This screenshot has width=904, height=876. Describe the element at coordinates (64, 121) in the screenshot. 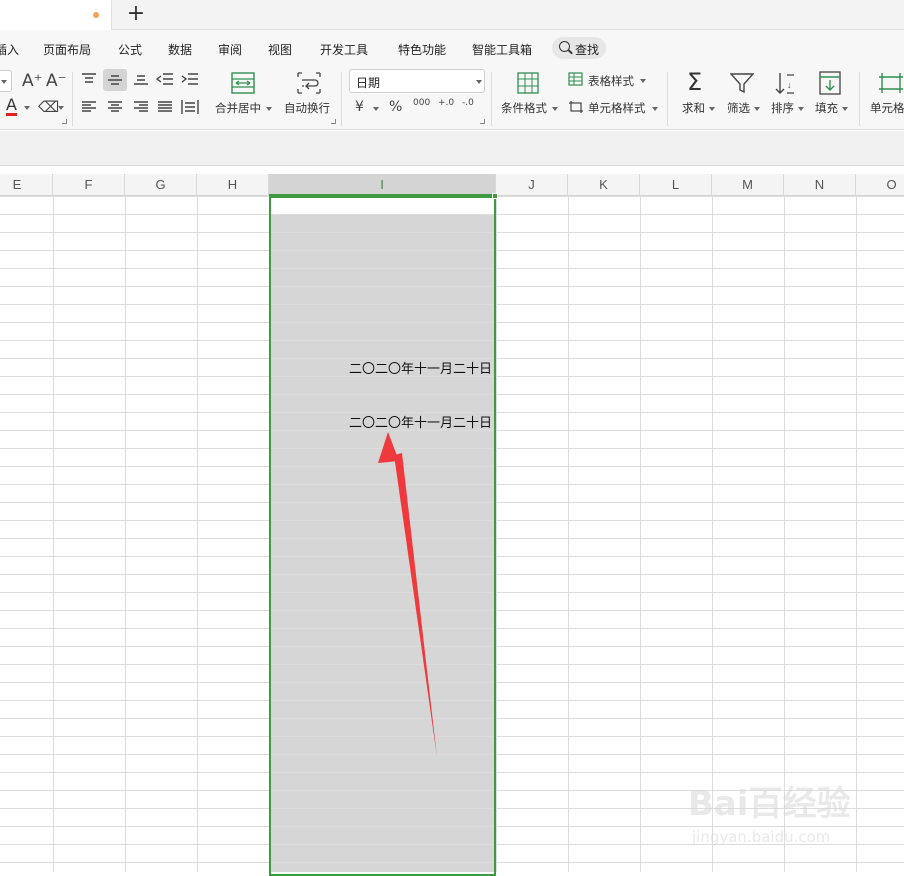

I see `font-dialog-launcher` at that location.